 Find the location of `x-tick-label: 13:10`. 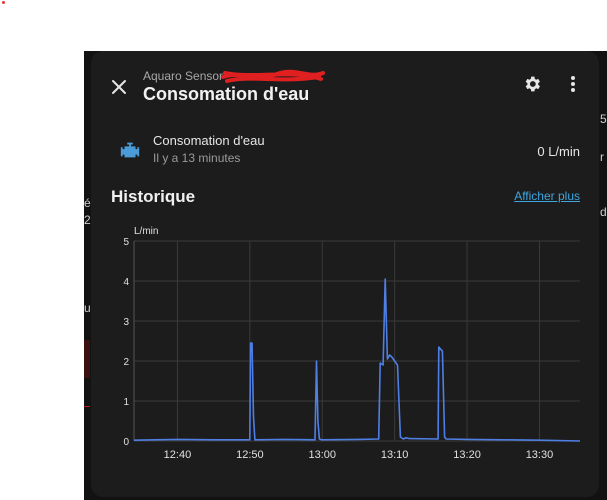

x-tick-label: 13:10 is located at coordinates (395, 455).